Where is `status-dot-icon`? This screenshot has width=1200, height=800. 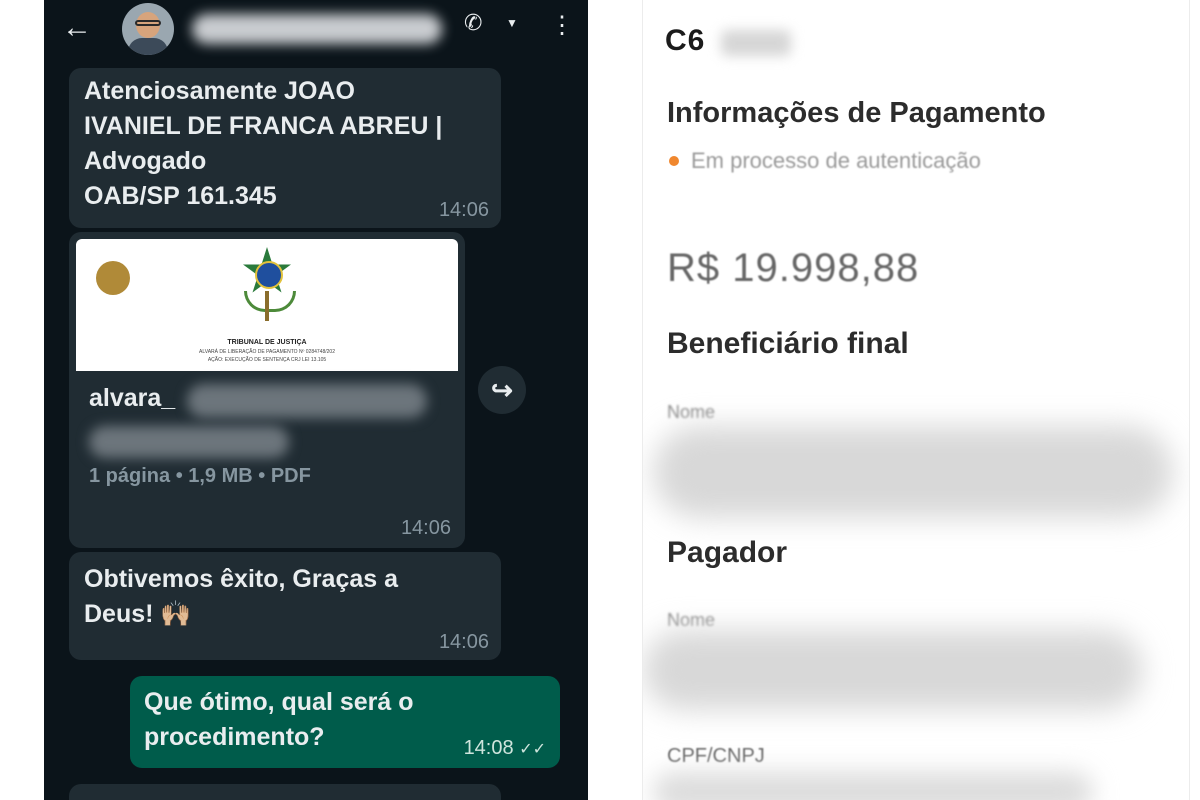
status-dot-icon is located at coordinates (674, 161).